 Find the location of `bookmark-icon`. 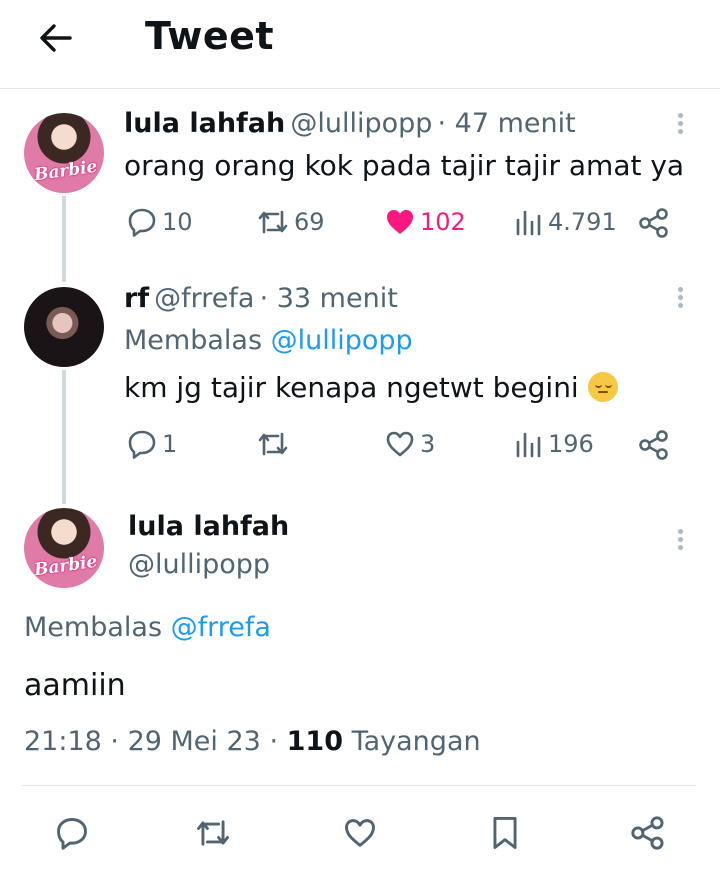

bookmark-icon is located at coordinates (505, 833).